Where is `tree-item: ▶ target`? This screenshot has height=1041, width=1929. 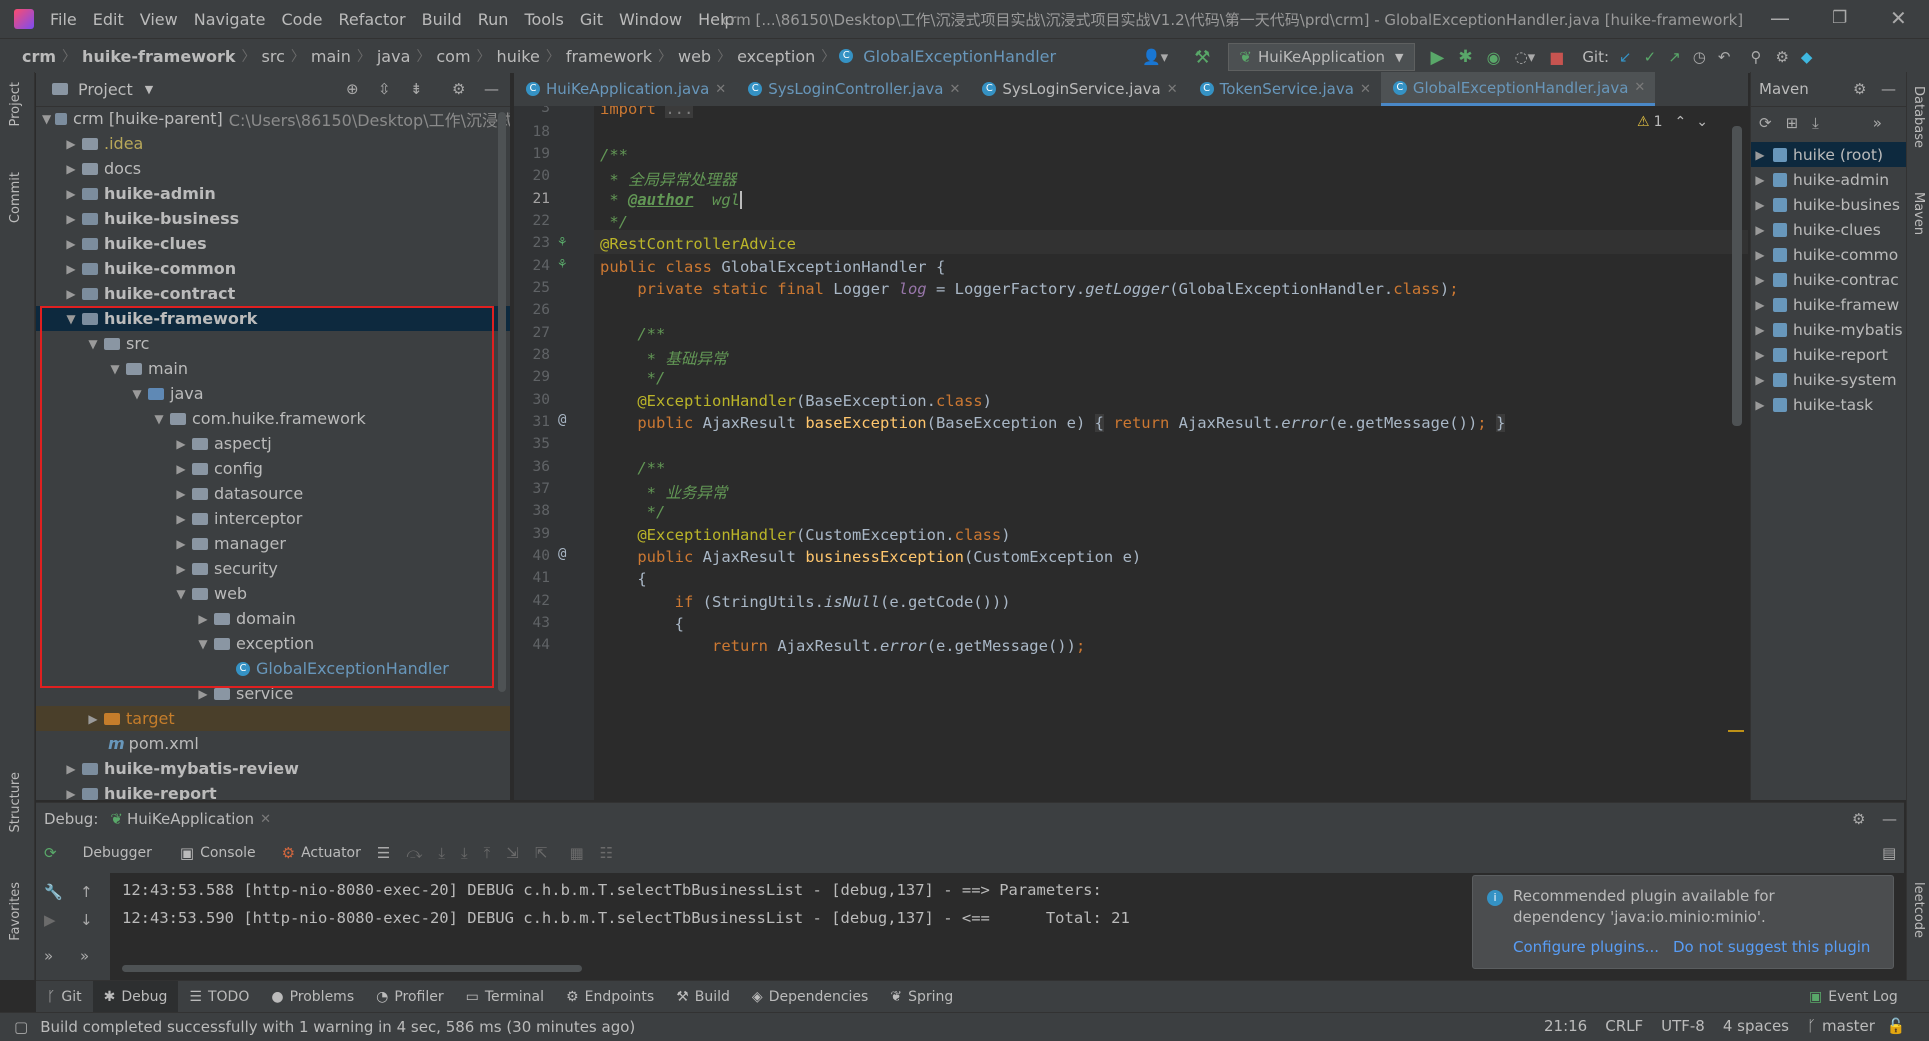
tree-item: ▶ target is located at coordinates (273, 718).